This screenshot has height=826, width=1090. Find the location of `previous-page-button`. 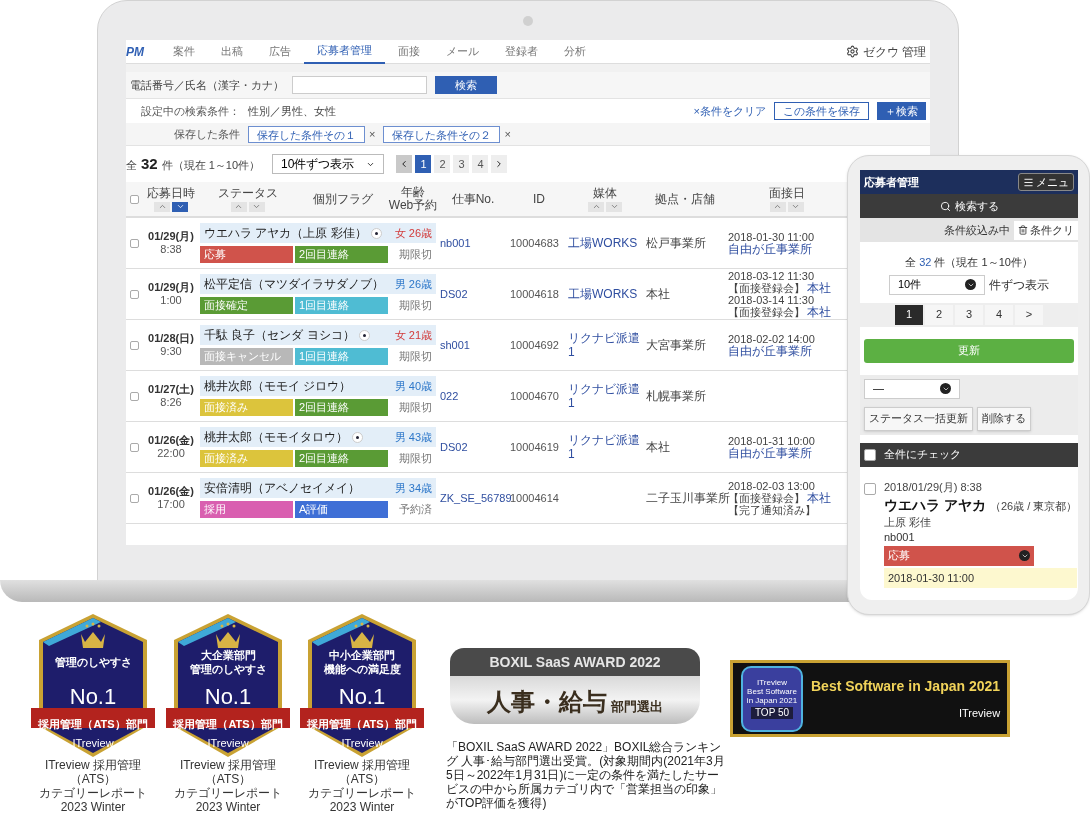

previous-page-button is located at coordinates (404, 164).